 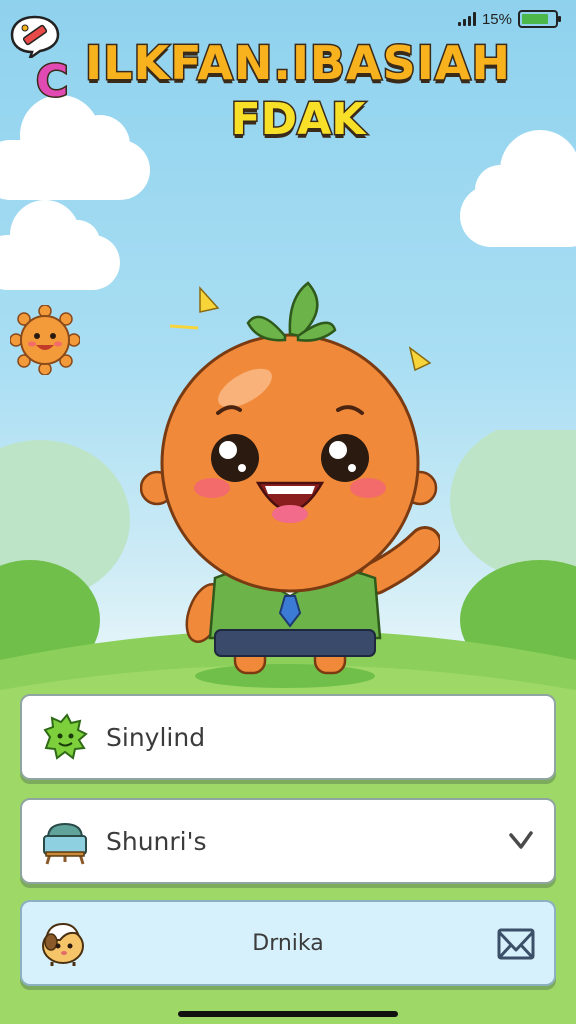 What do you see at coordinates (65, 843) in the screenshot?
I see `easel-icon` at bounding box center [65, 843].